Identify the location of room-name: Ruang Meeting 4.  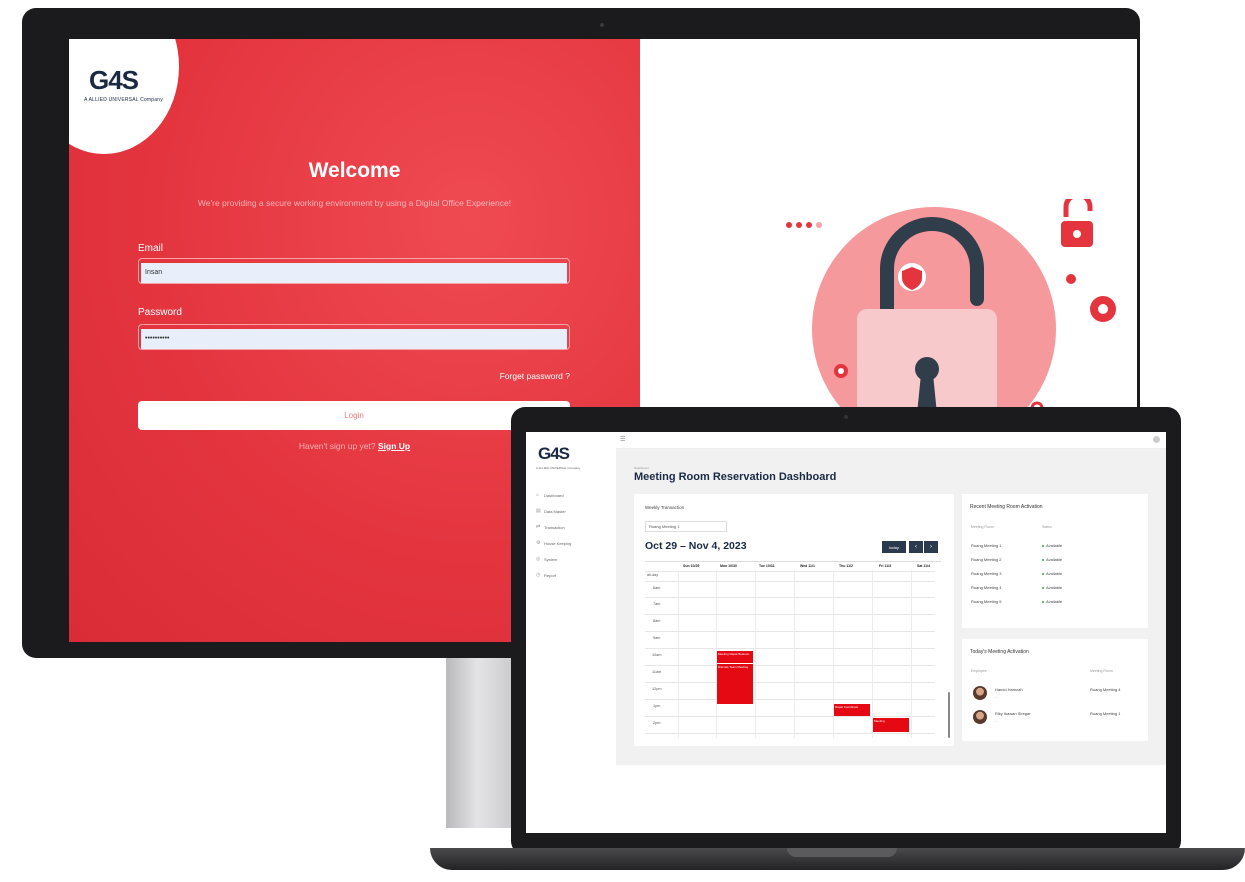
(1105, 689).